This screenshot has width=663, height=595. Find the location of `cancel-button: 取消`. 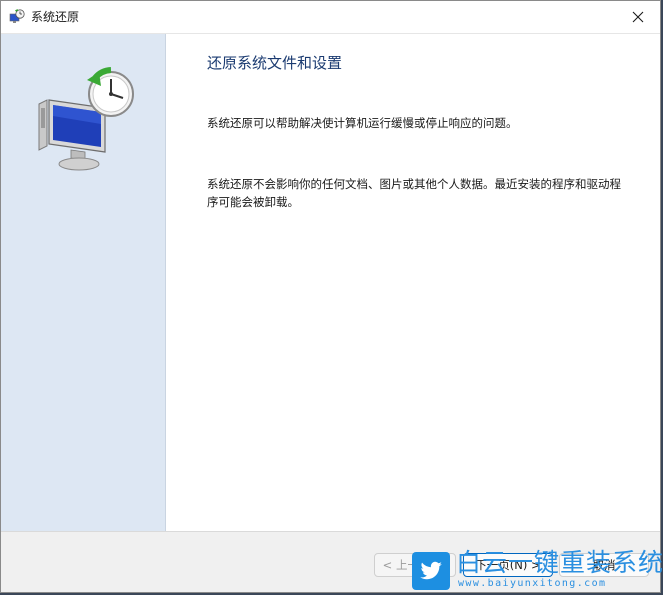

cancel-button: 取消 is located at coordinates (604, 565).